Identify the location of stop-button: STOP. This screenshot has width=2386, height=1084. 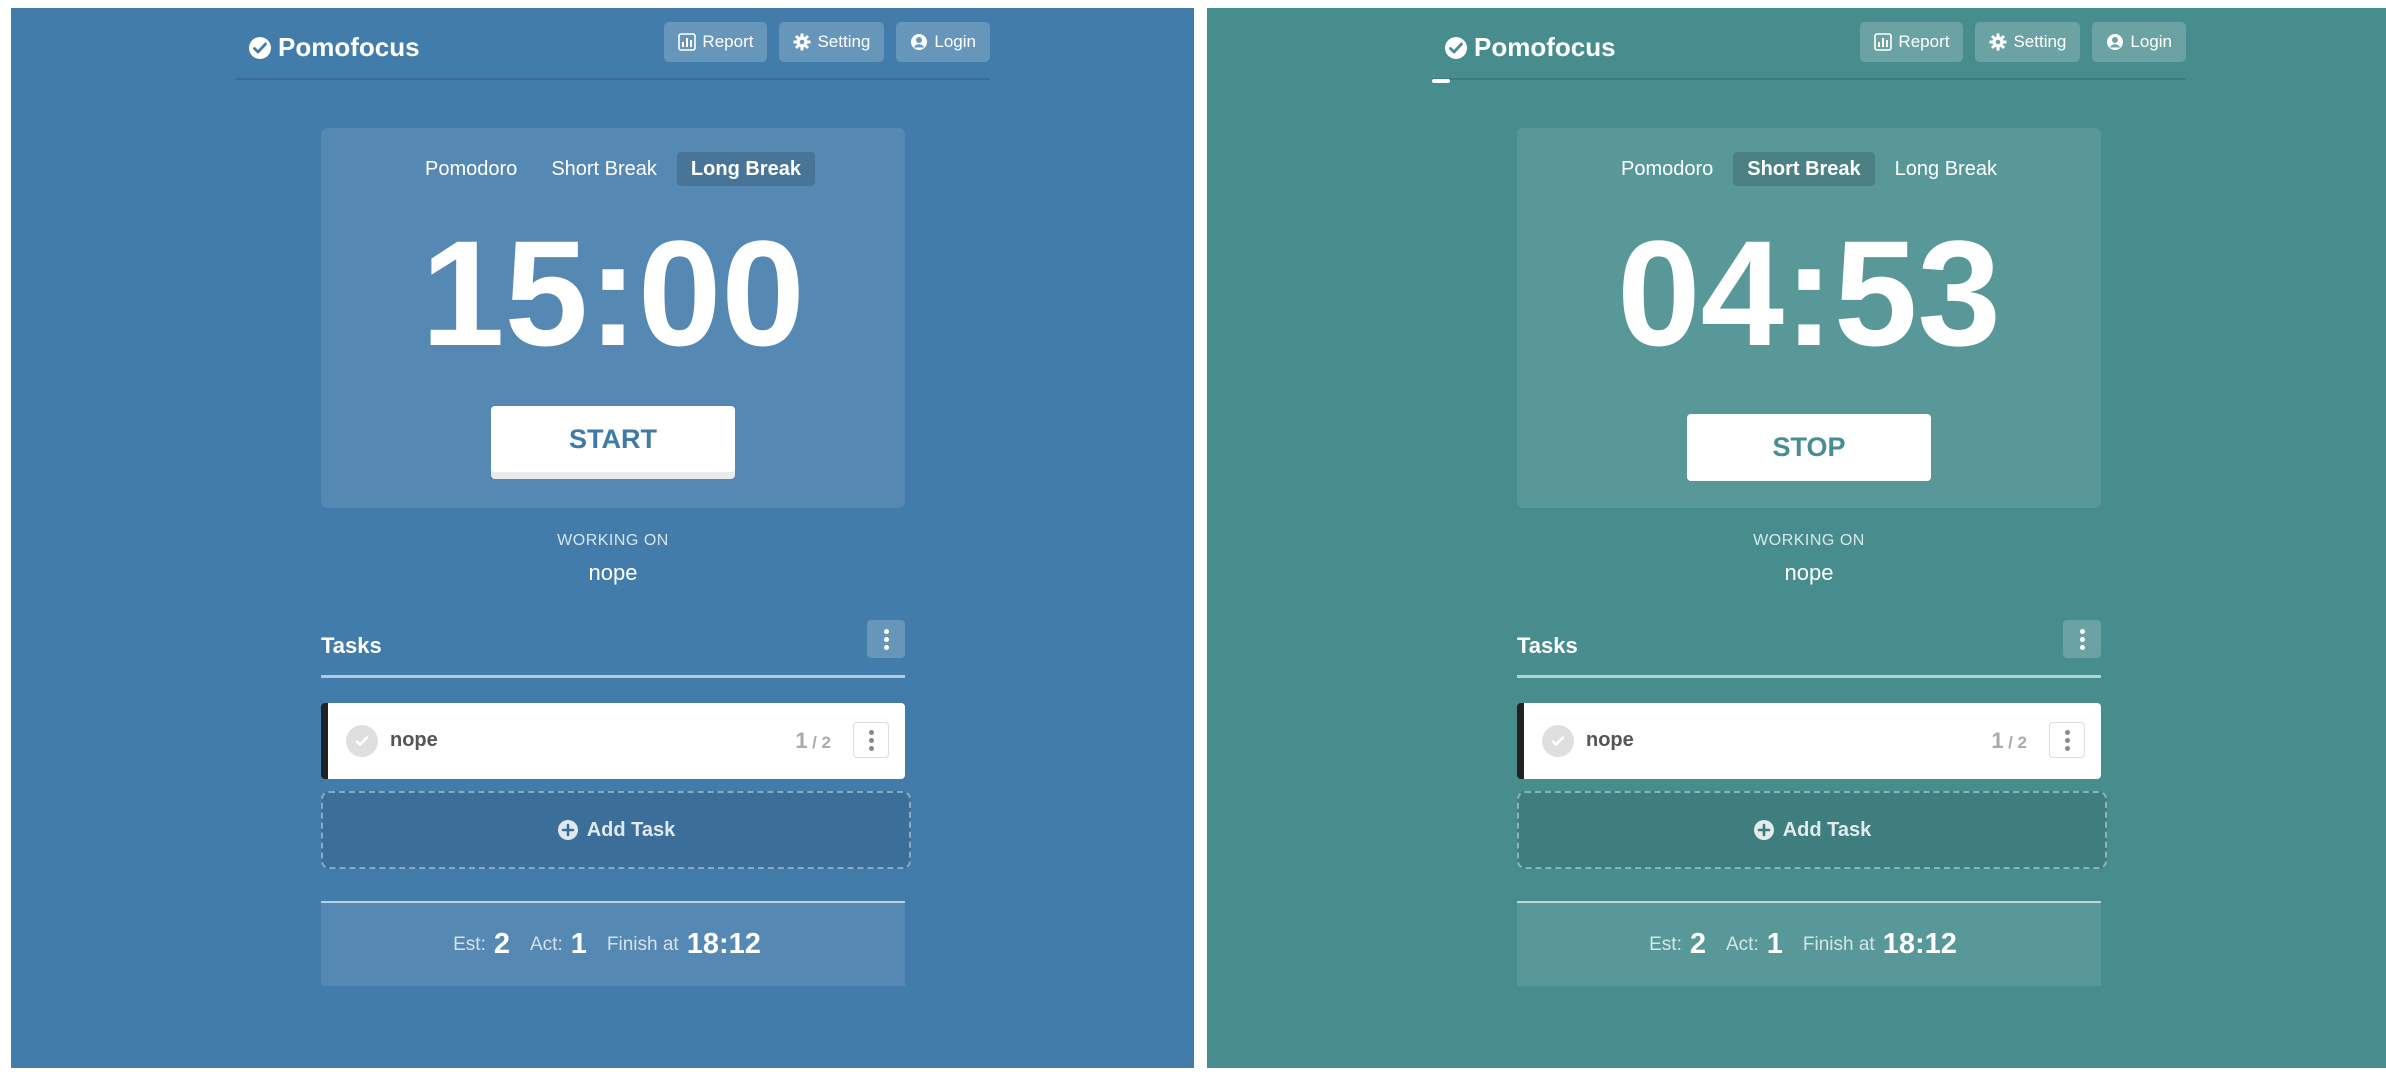
(1809, 447).